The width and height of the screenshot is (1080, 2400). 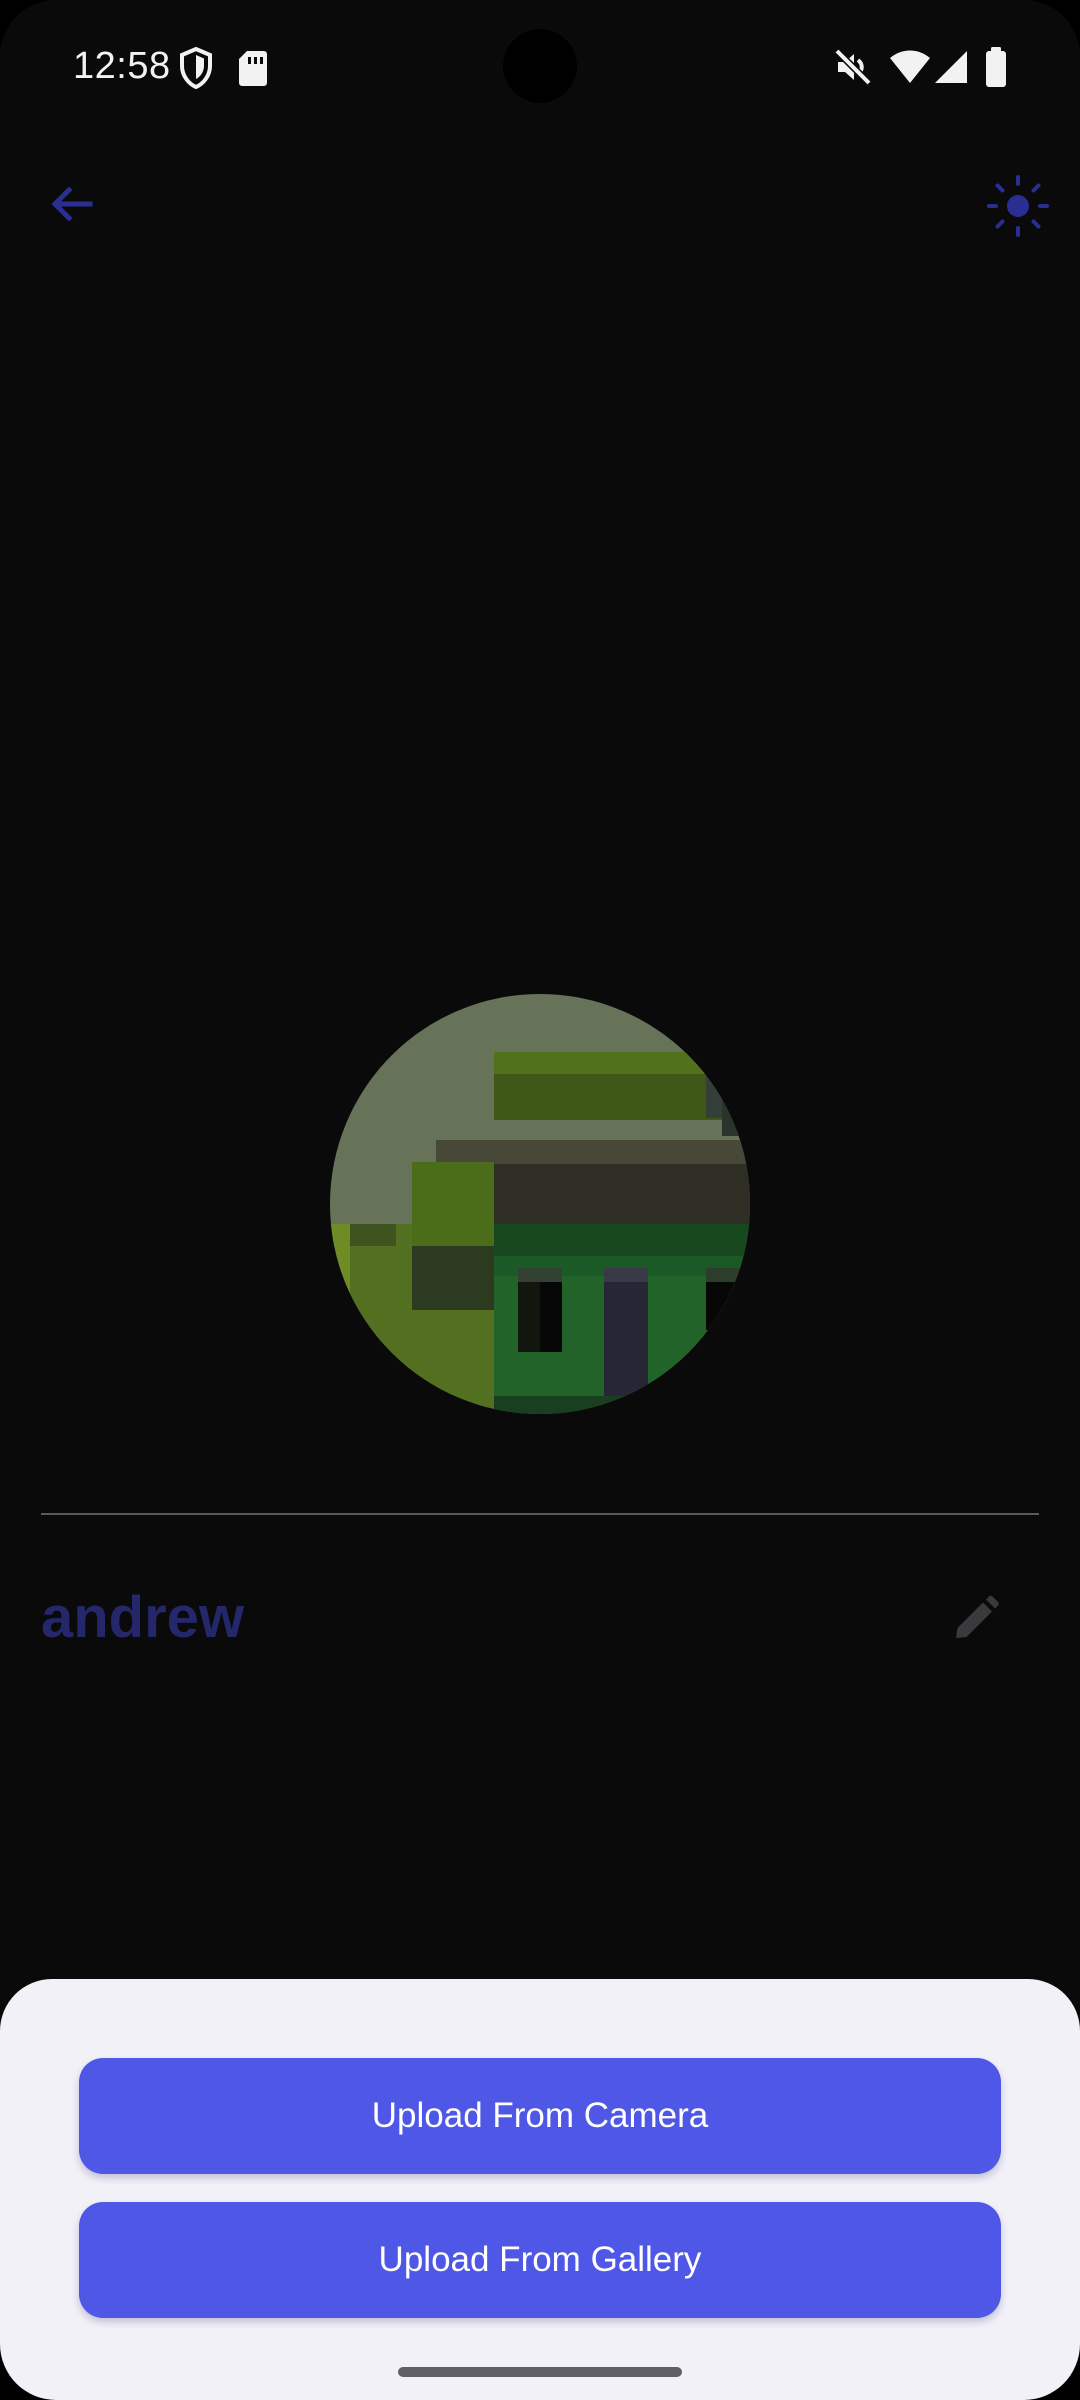 What do you see at coordinates (977, 1616) in the screenshot?
I see `pencil-icon` at bounding box center [977, 1616].